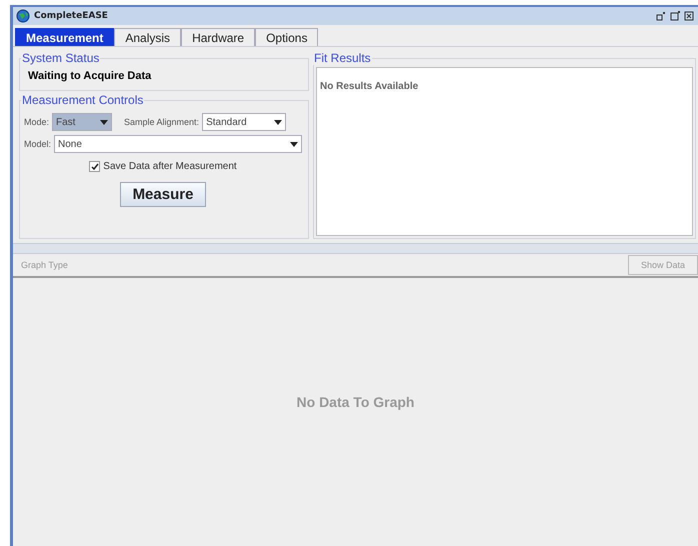  I want to click on window-title: CompleteEASE, so click(71, 16).